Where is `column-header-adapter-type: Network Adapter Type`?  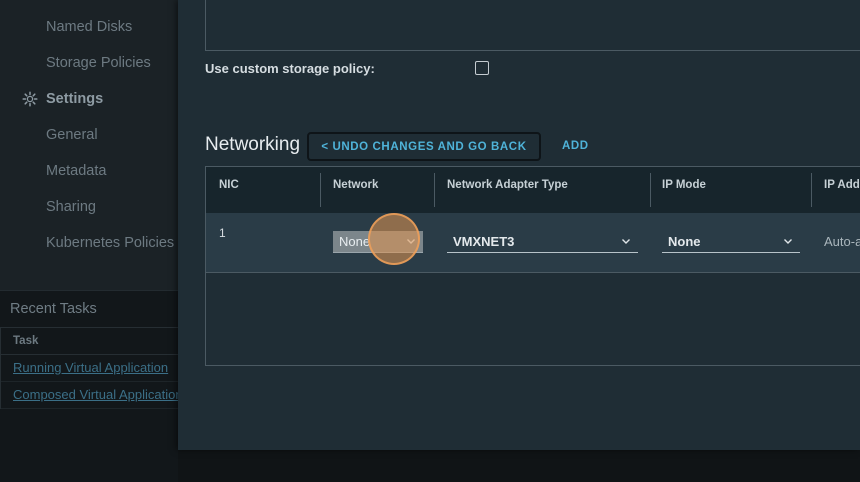 column-header-adapter-type: Network Adapter Type is located at coordinates (507, 185).